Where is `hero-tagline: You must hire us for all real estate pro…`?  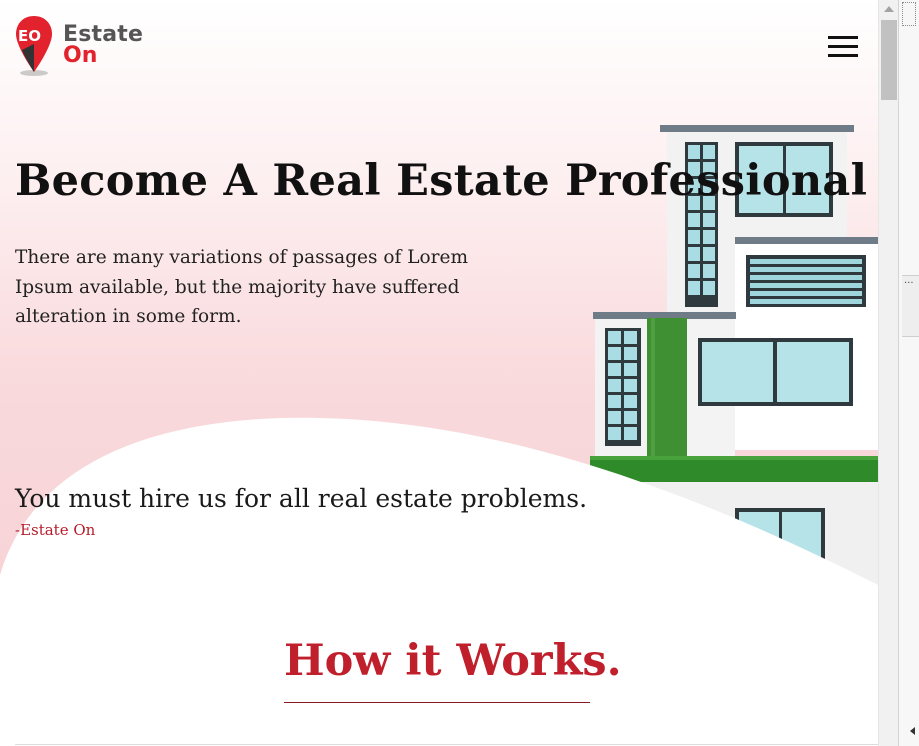
hero-tagline: You must hire us for all real estate pro… is located at coordinates (301, 498).